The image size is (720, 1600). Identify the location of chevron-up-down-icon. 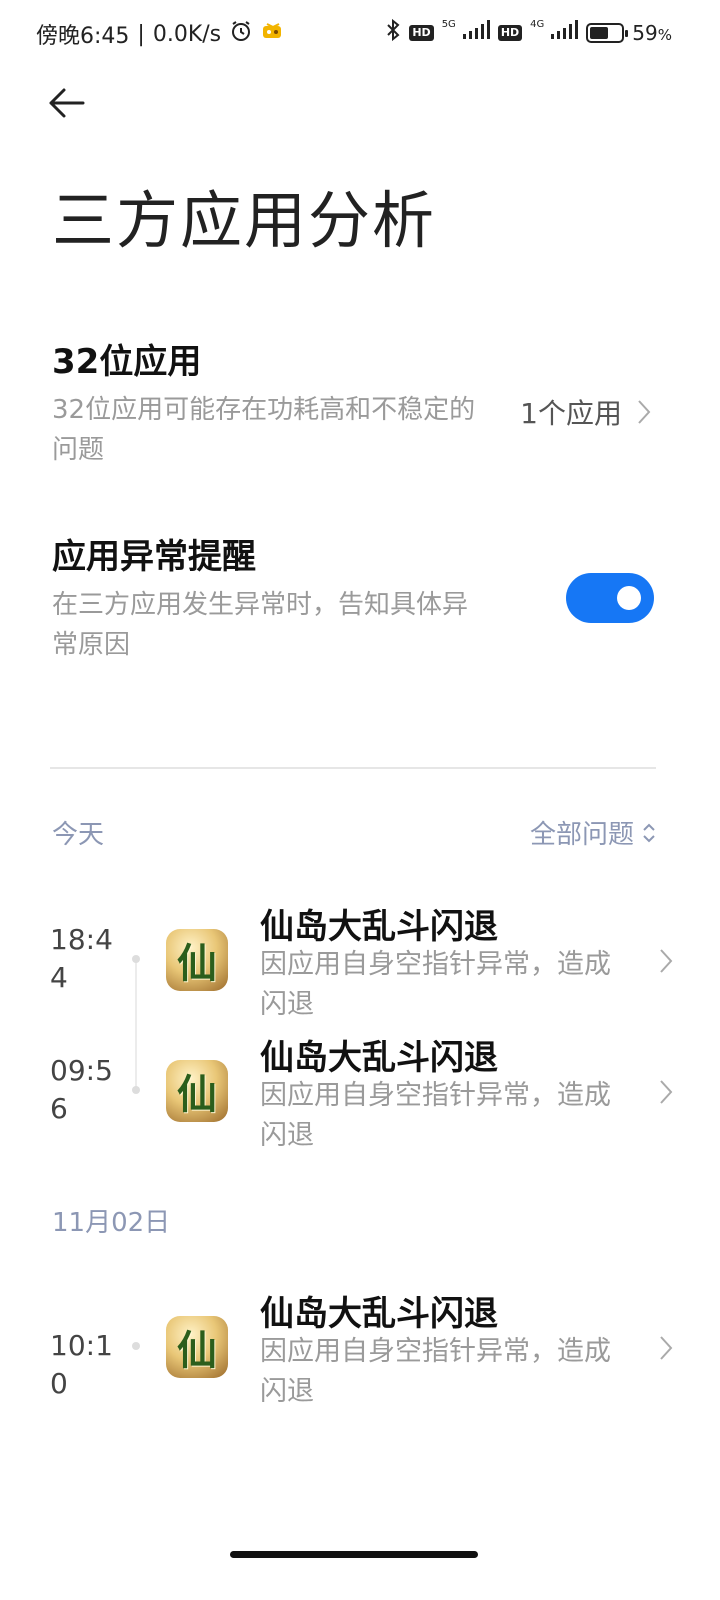
(649, 832).